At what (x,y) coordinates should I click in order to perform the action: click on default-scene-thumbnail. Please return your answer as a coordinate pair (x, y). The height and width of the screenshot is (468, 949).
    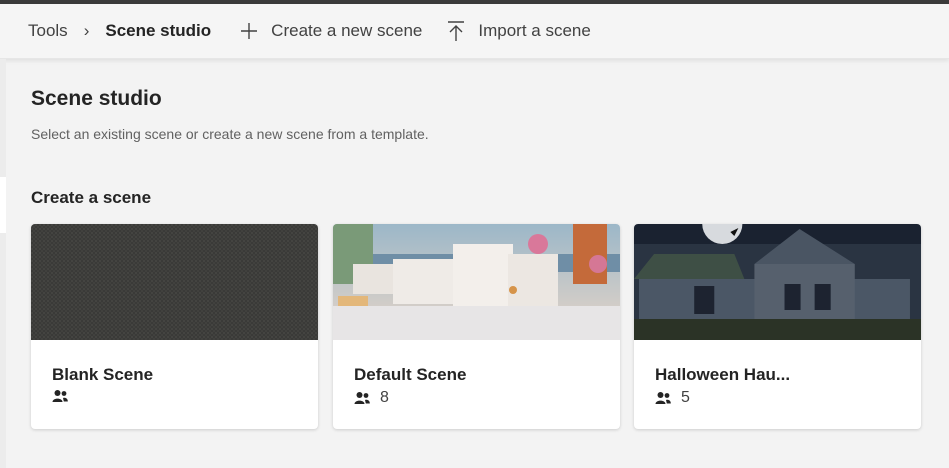
    Looking at the image, I should click on (476, 282).